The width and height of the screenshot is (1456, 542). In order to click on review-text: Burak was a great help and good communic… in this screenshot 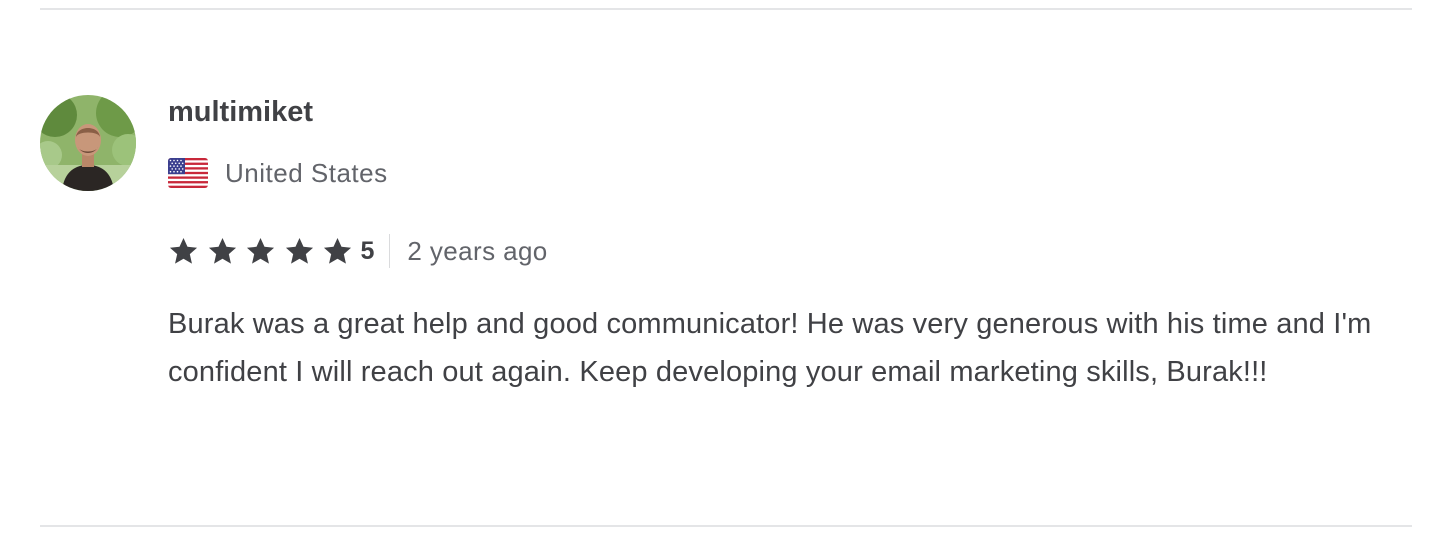, I will do `click(770, 348)`.